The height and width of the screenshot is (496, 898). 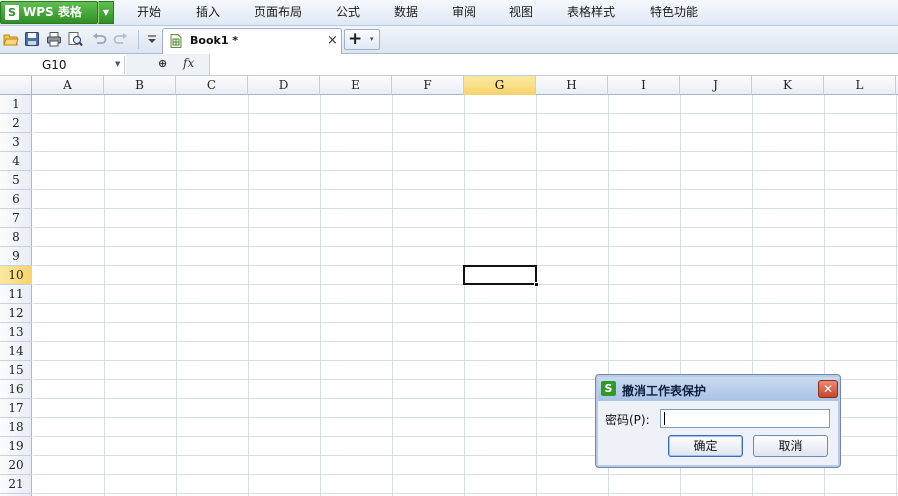 What do you see at coordinates (521, 12) in the screenshot?
I see `menu-view: 视图` at bounding box center [521, 12].